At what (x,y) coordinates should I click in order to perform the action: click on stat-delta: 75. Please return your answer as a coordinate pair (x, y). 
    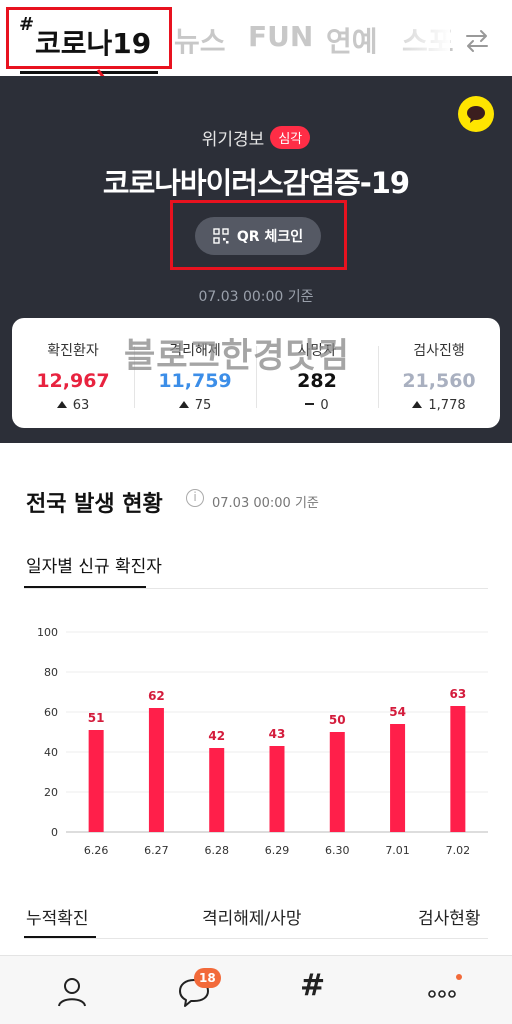
    Looking at the image, I should click on (195, 405).